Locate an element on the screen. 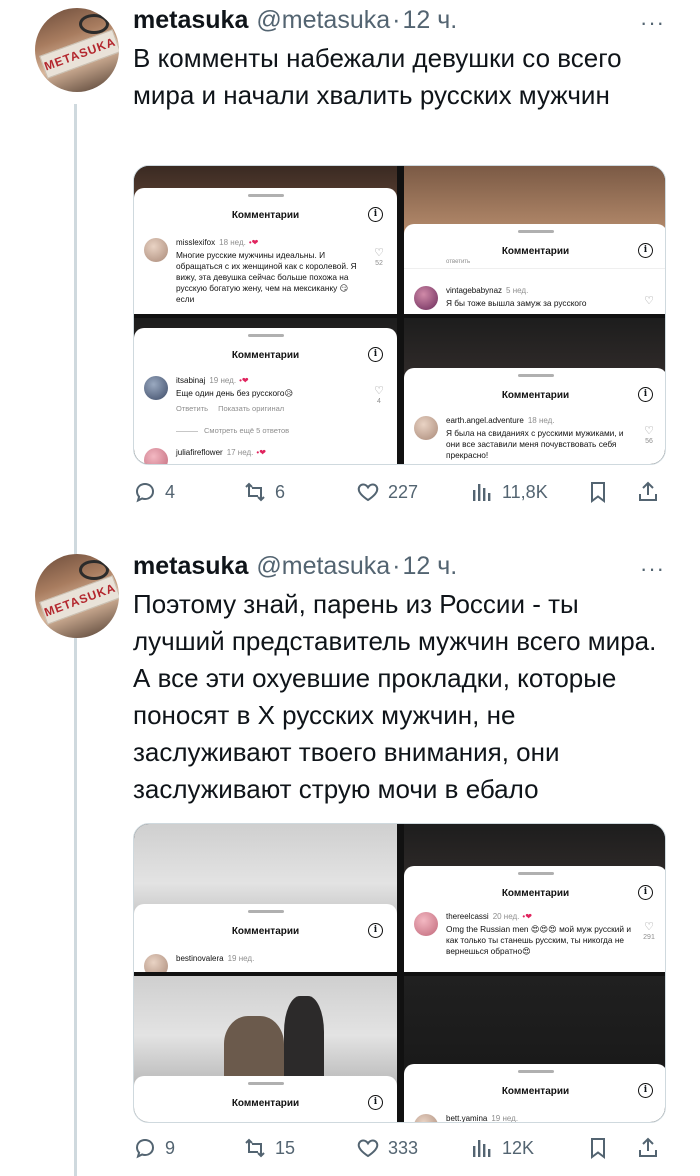 The height and width of the screenshot is (1176, 700). comment-like: ♡ 52 is located at coordinates (379, 256).